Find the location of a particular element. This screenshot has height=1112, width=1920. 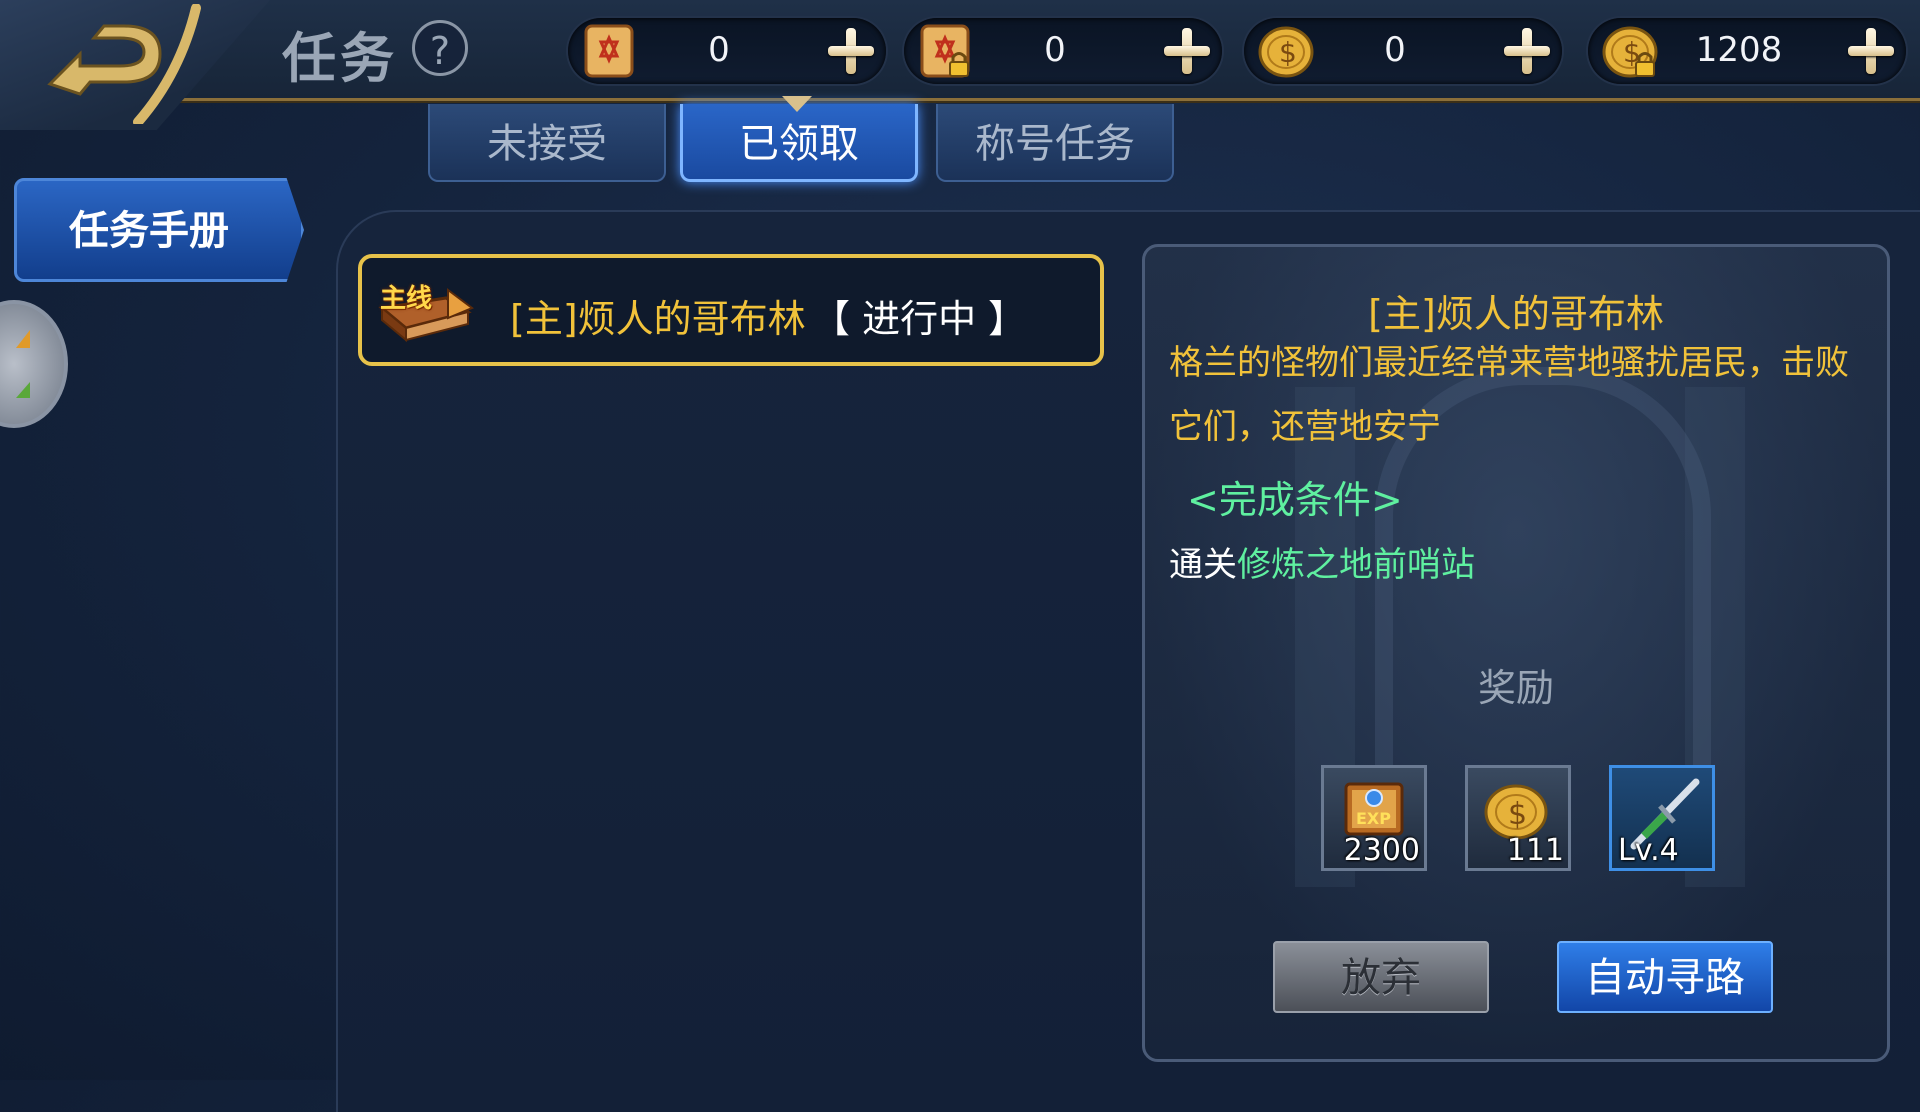

add-scroll-button is located at coordinates (851, 51).